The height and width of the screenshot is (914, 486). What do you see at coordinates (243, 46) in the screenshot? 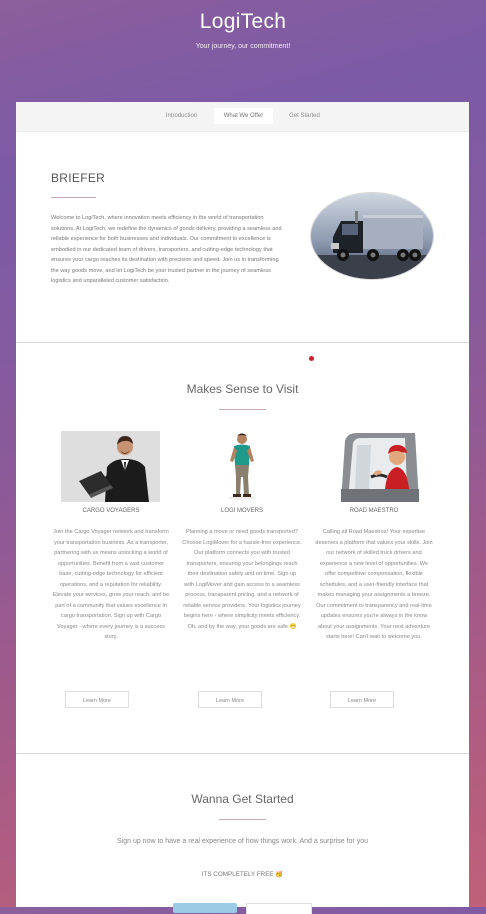
I see `site-tagline: Your journey, our commitment!` at bounding box center [243, 46].